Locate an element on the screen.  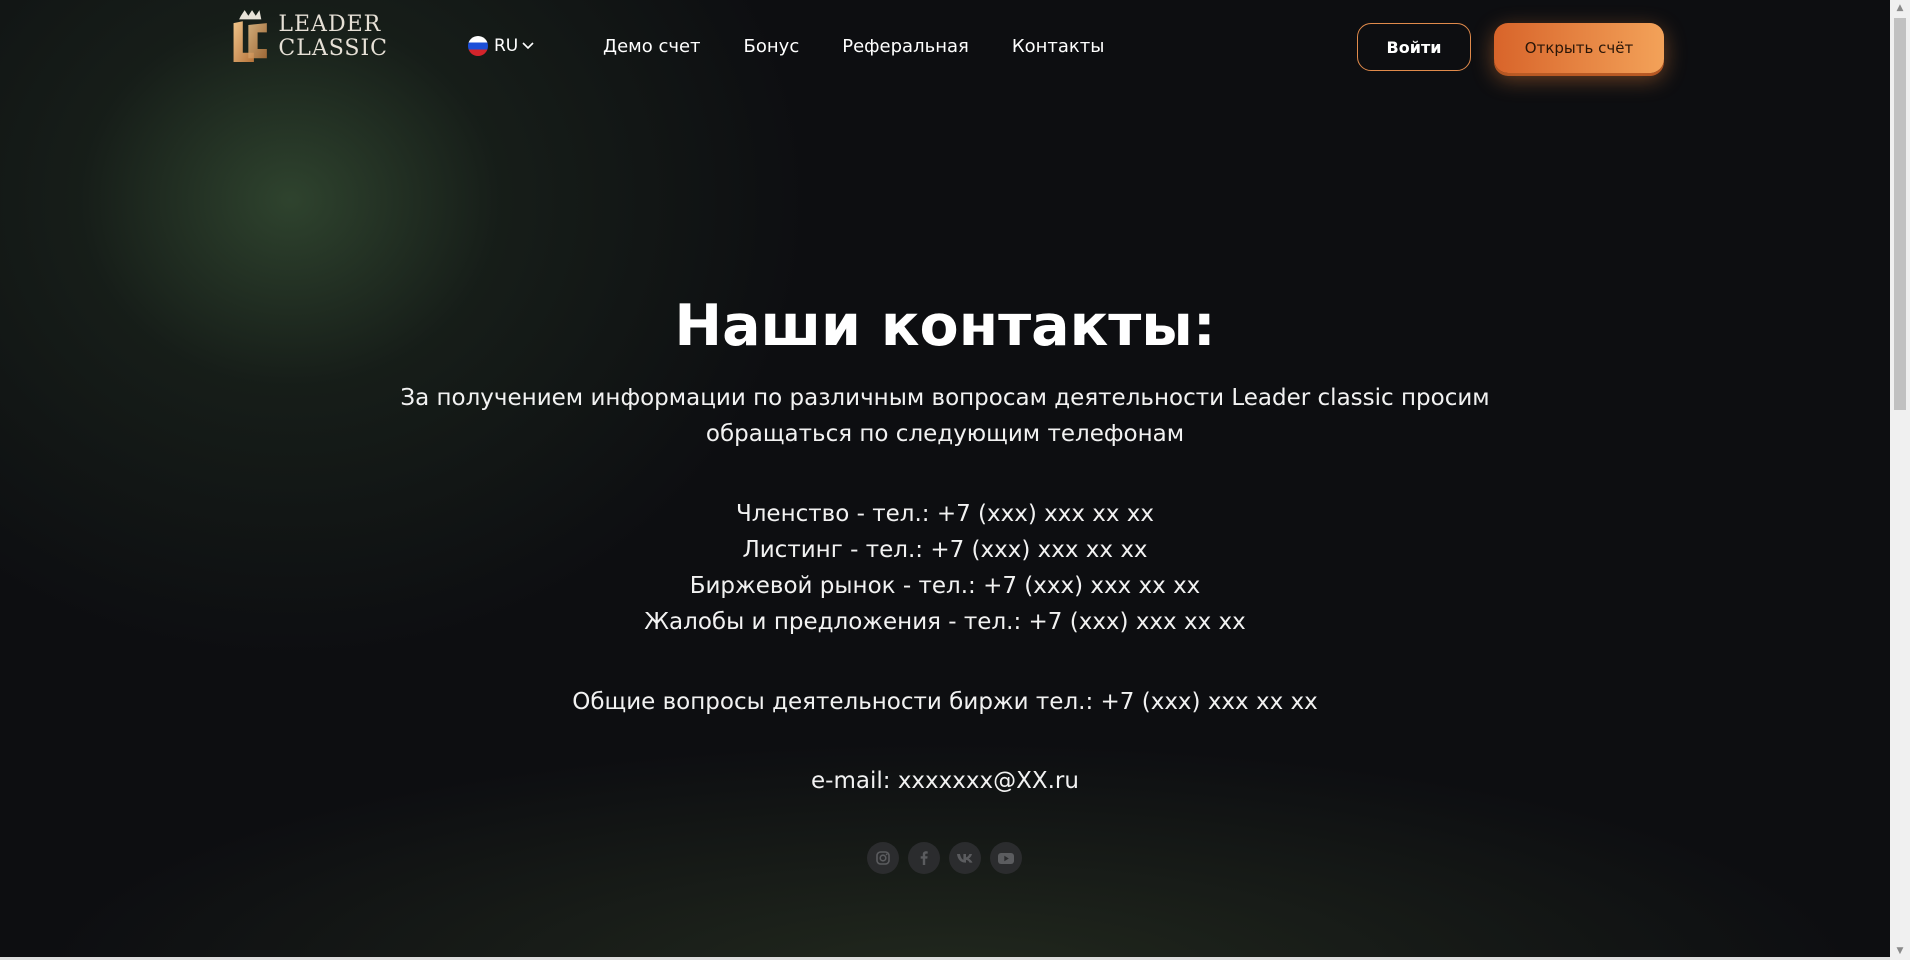
nav-contacts: Контакты is located at coordinates (1058, 46).